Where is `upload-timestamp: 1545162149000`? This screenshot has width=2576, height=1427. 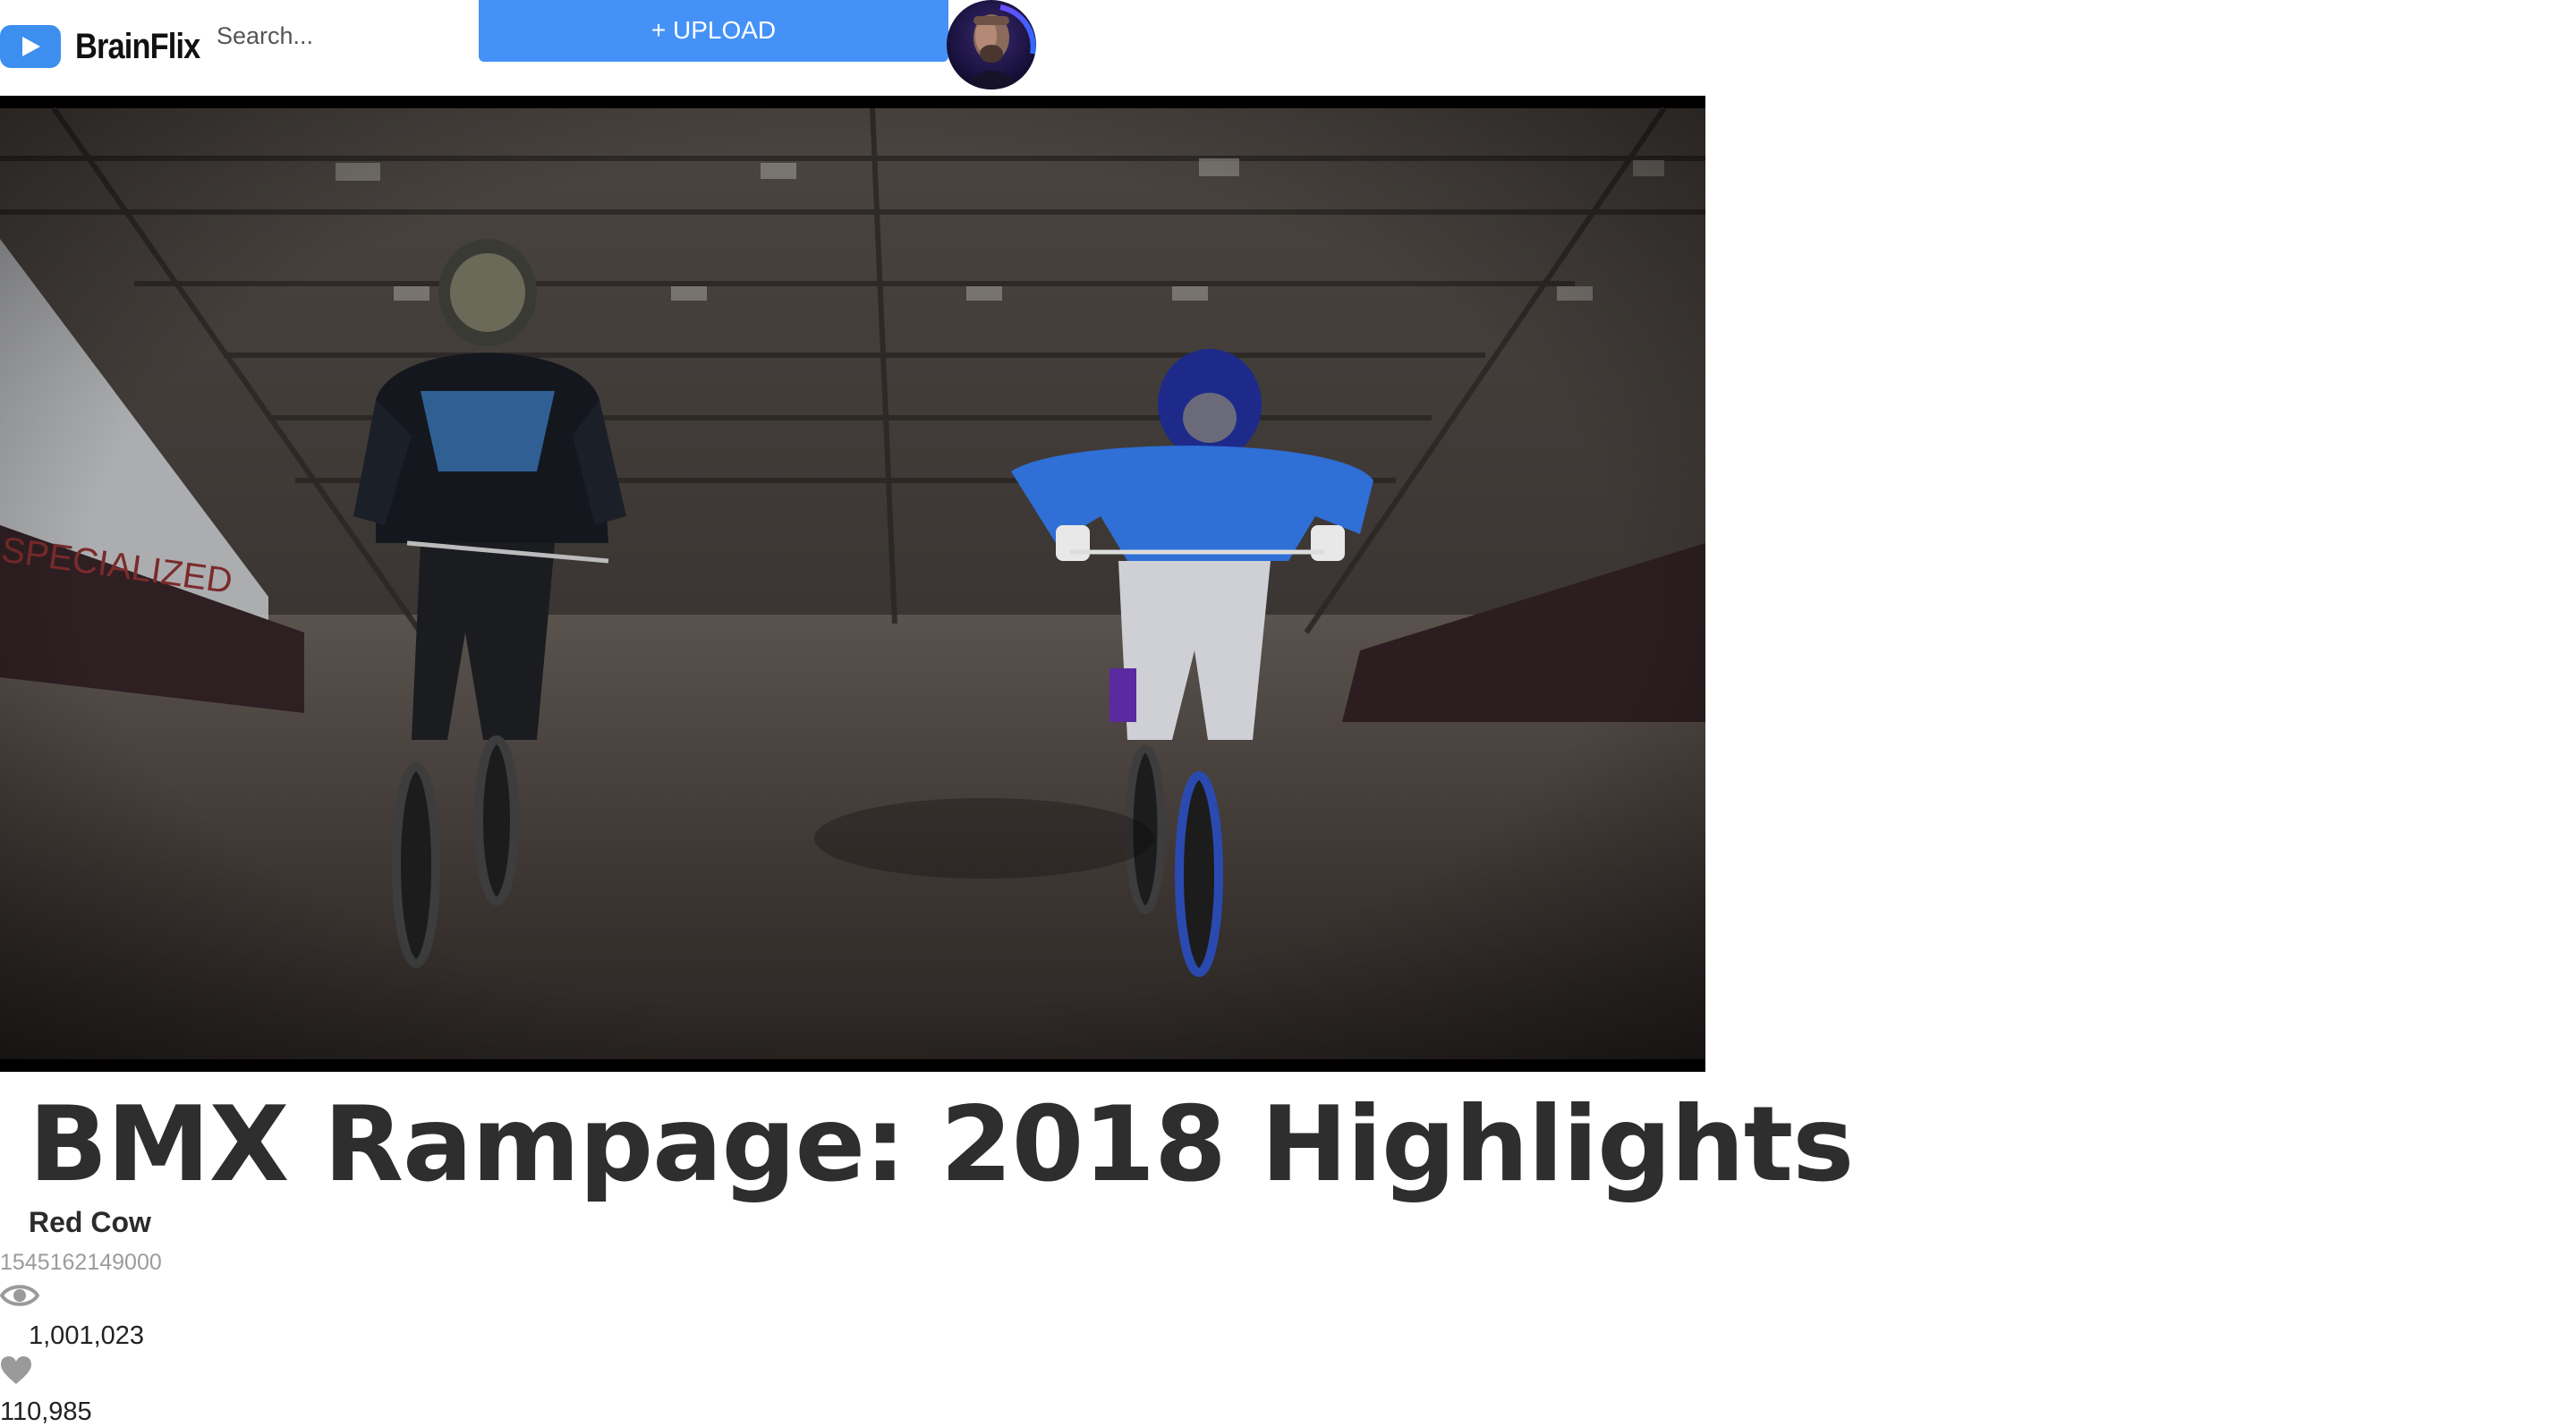
upload-timestamp: 1545162149000 is located at coordinates (81, 1262).